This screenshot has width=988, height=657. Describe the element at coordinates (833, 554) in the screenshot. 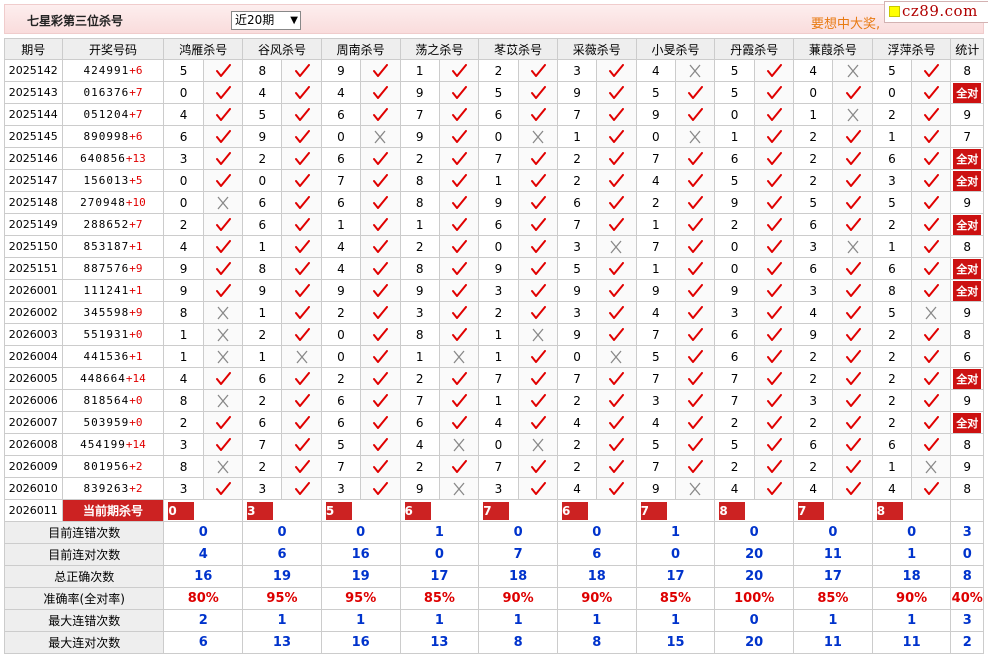

I see `summary-value: 11` at that location.